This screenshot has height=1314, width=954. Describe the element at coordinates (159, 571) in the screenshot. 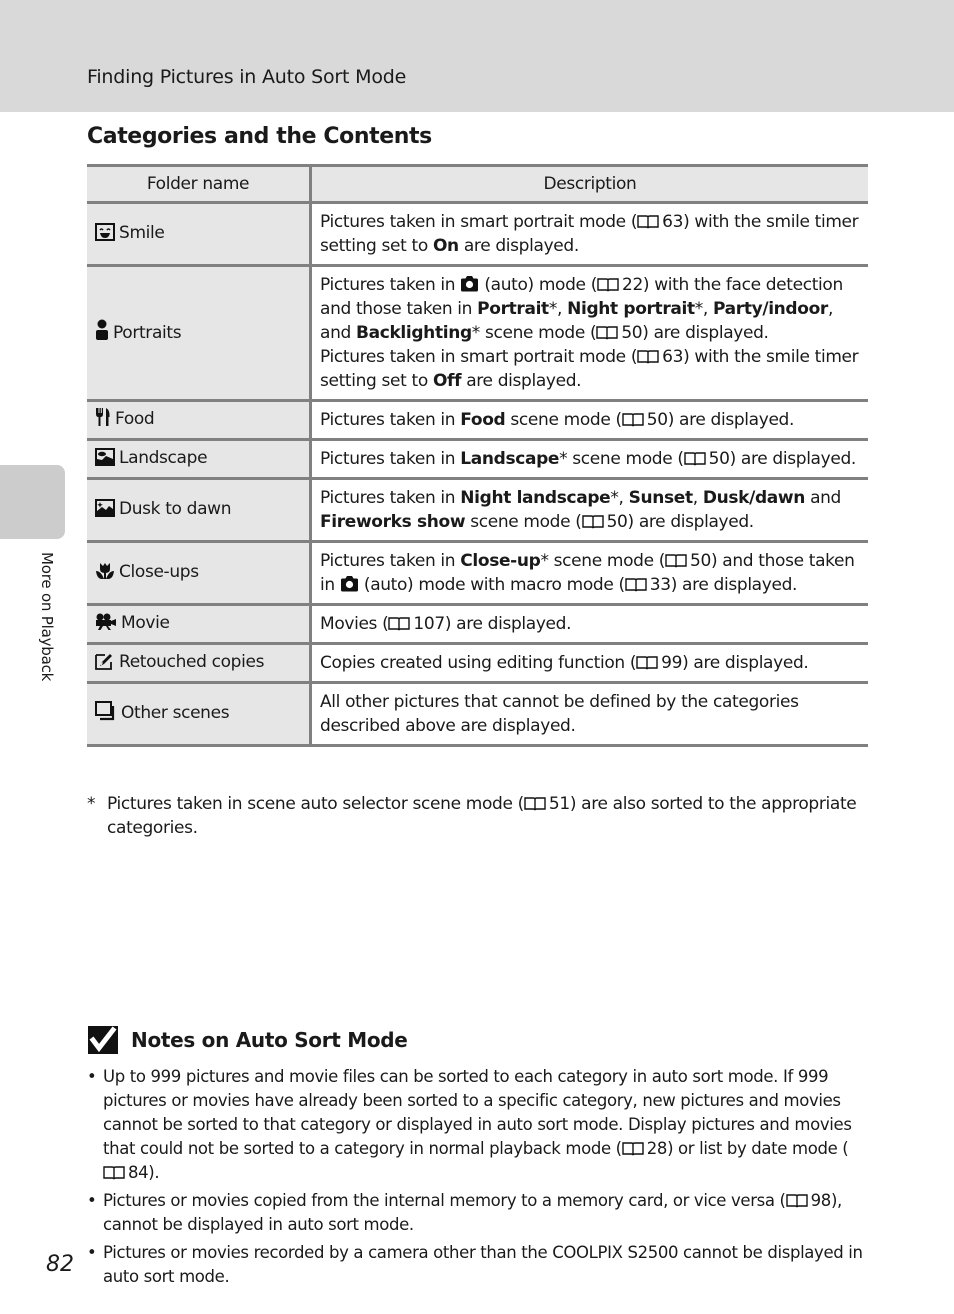

I see `folder-name: Close-ups` at that location.